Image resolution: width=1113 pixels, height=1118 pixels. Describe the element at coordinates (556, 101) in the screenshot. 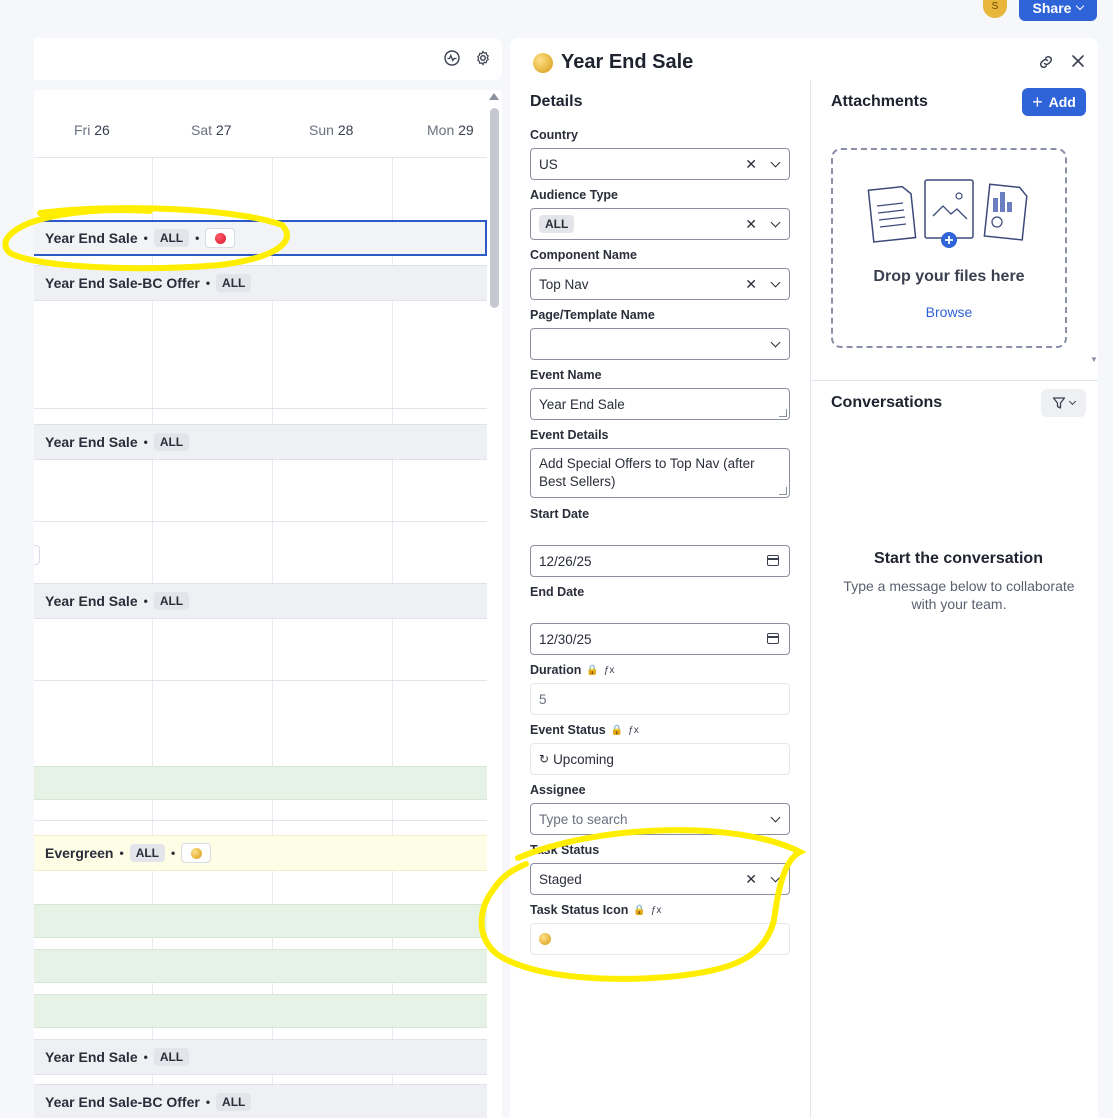

I see `details-heading: Details` at that location.